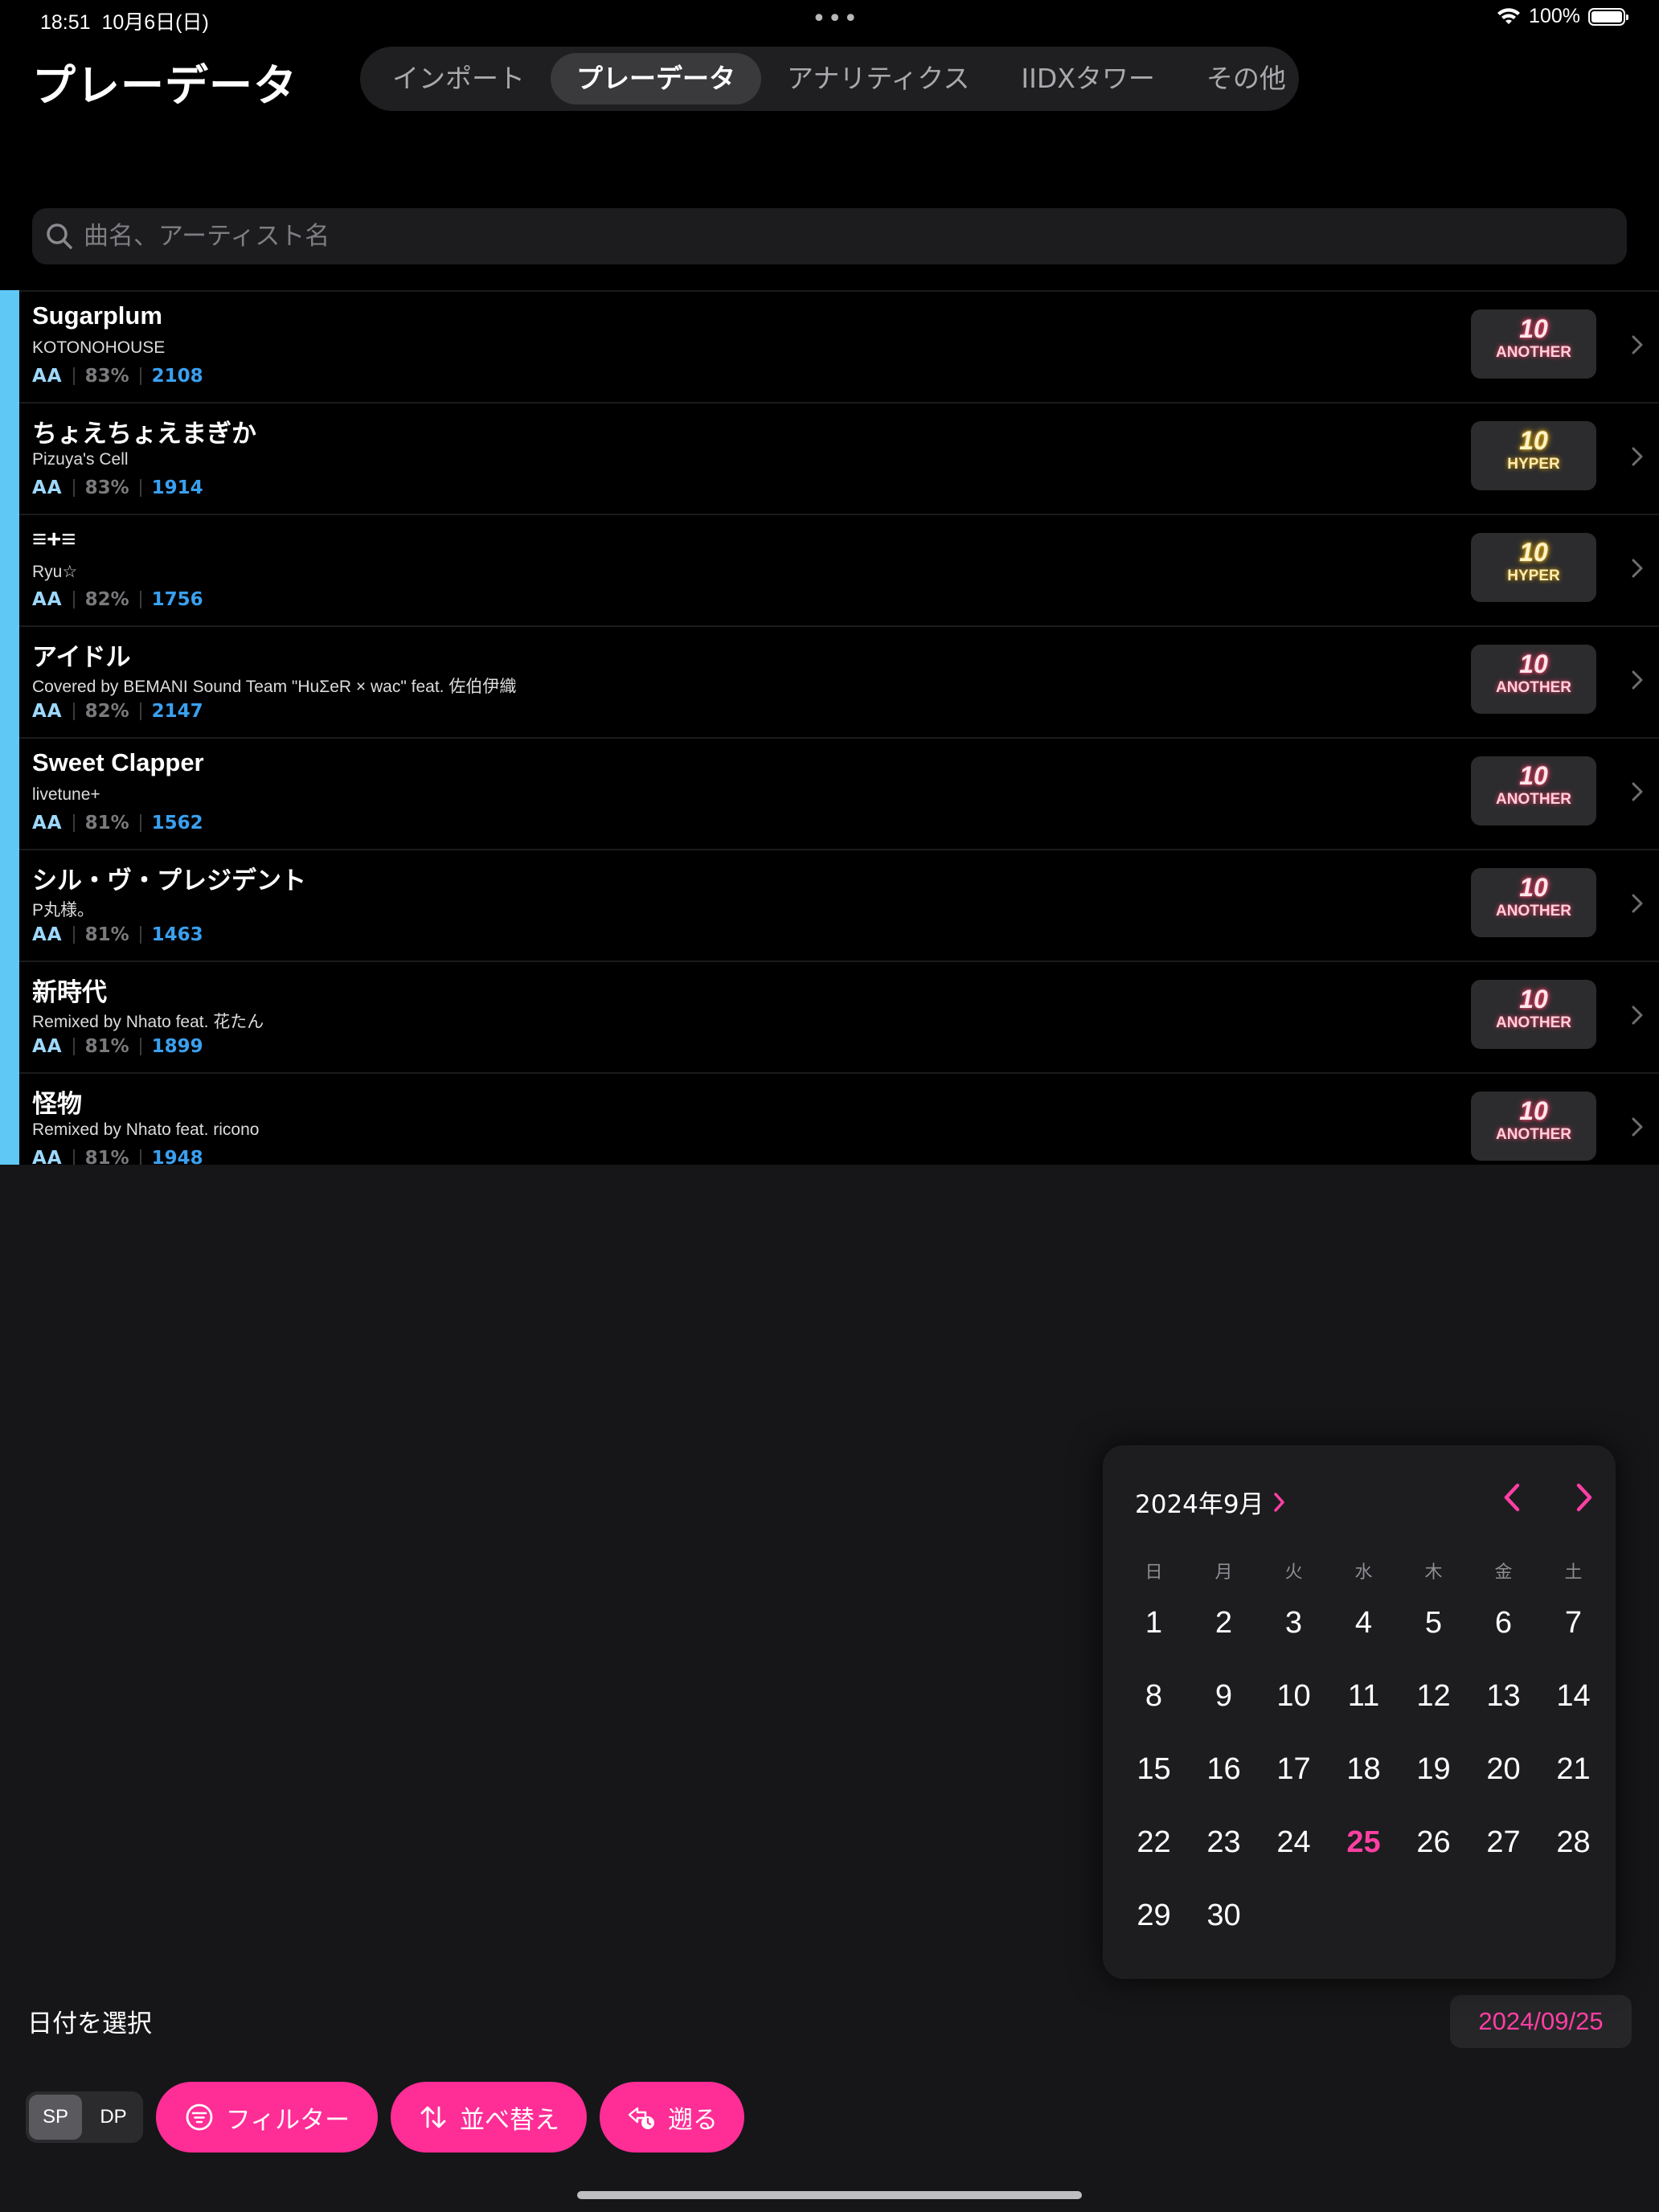 This screenshot has width=1659, height=2212. I want to click on calendar-day: 4, so click(1364, 1623).